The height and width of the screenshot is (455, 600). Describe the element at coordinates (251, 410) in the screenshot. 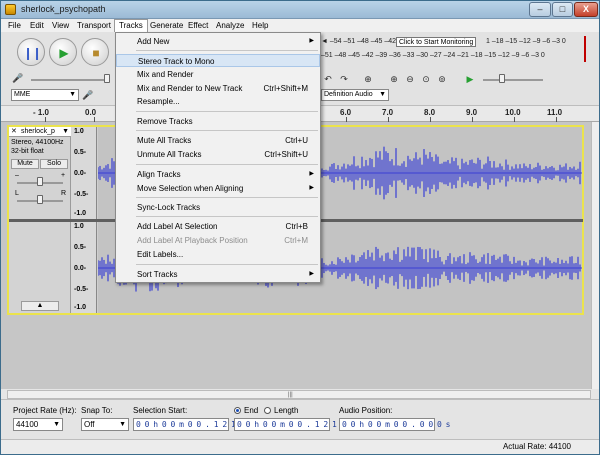

I see `end-label: End` at that location.